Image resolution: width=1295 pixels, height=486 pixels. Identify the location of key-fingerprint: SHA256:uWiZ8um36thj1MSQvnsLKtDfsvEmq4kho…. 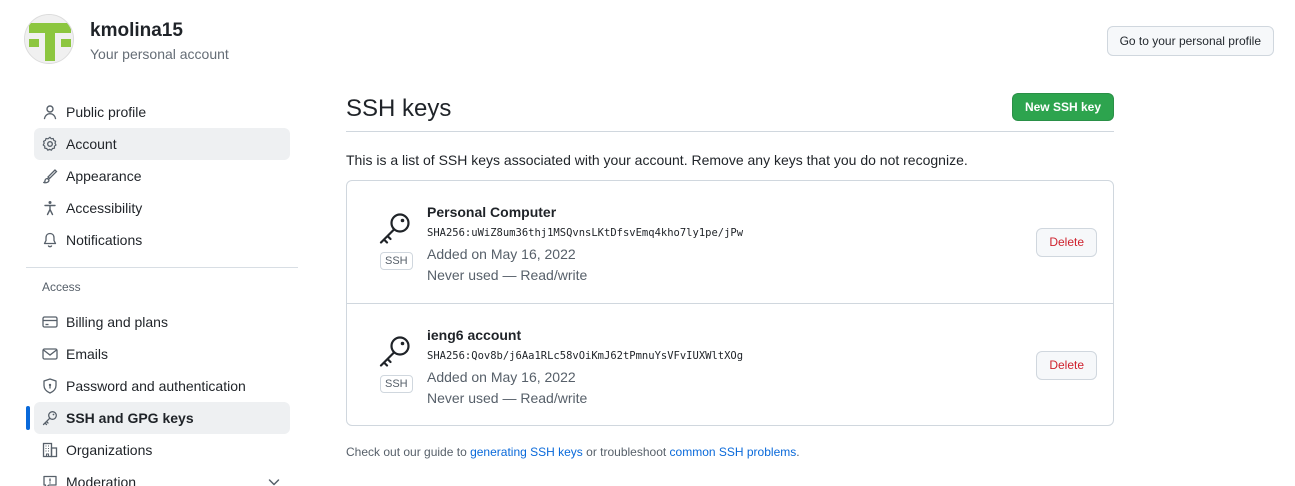
(585, 233).